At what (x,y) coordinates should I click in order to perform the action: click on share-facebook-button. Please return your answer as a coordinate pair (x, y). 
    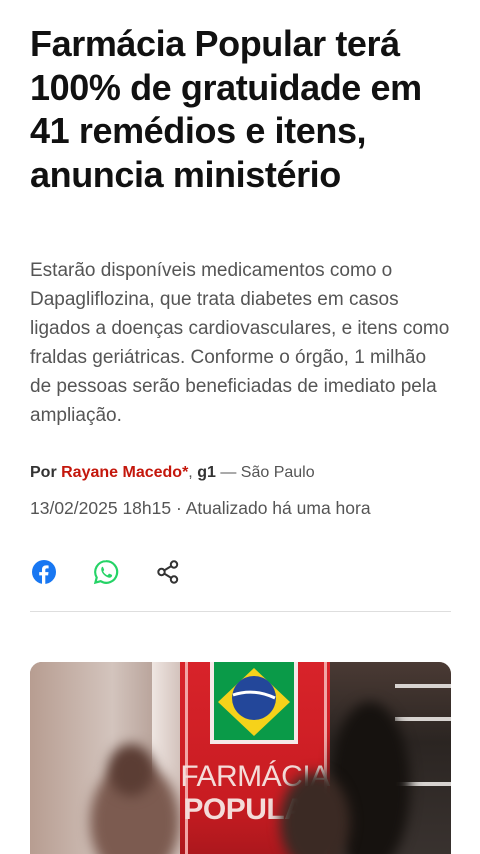
    Looking at the image, I should click on (44, 572).